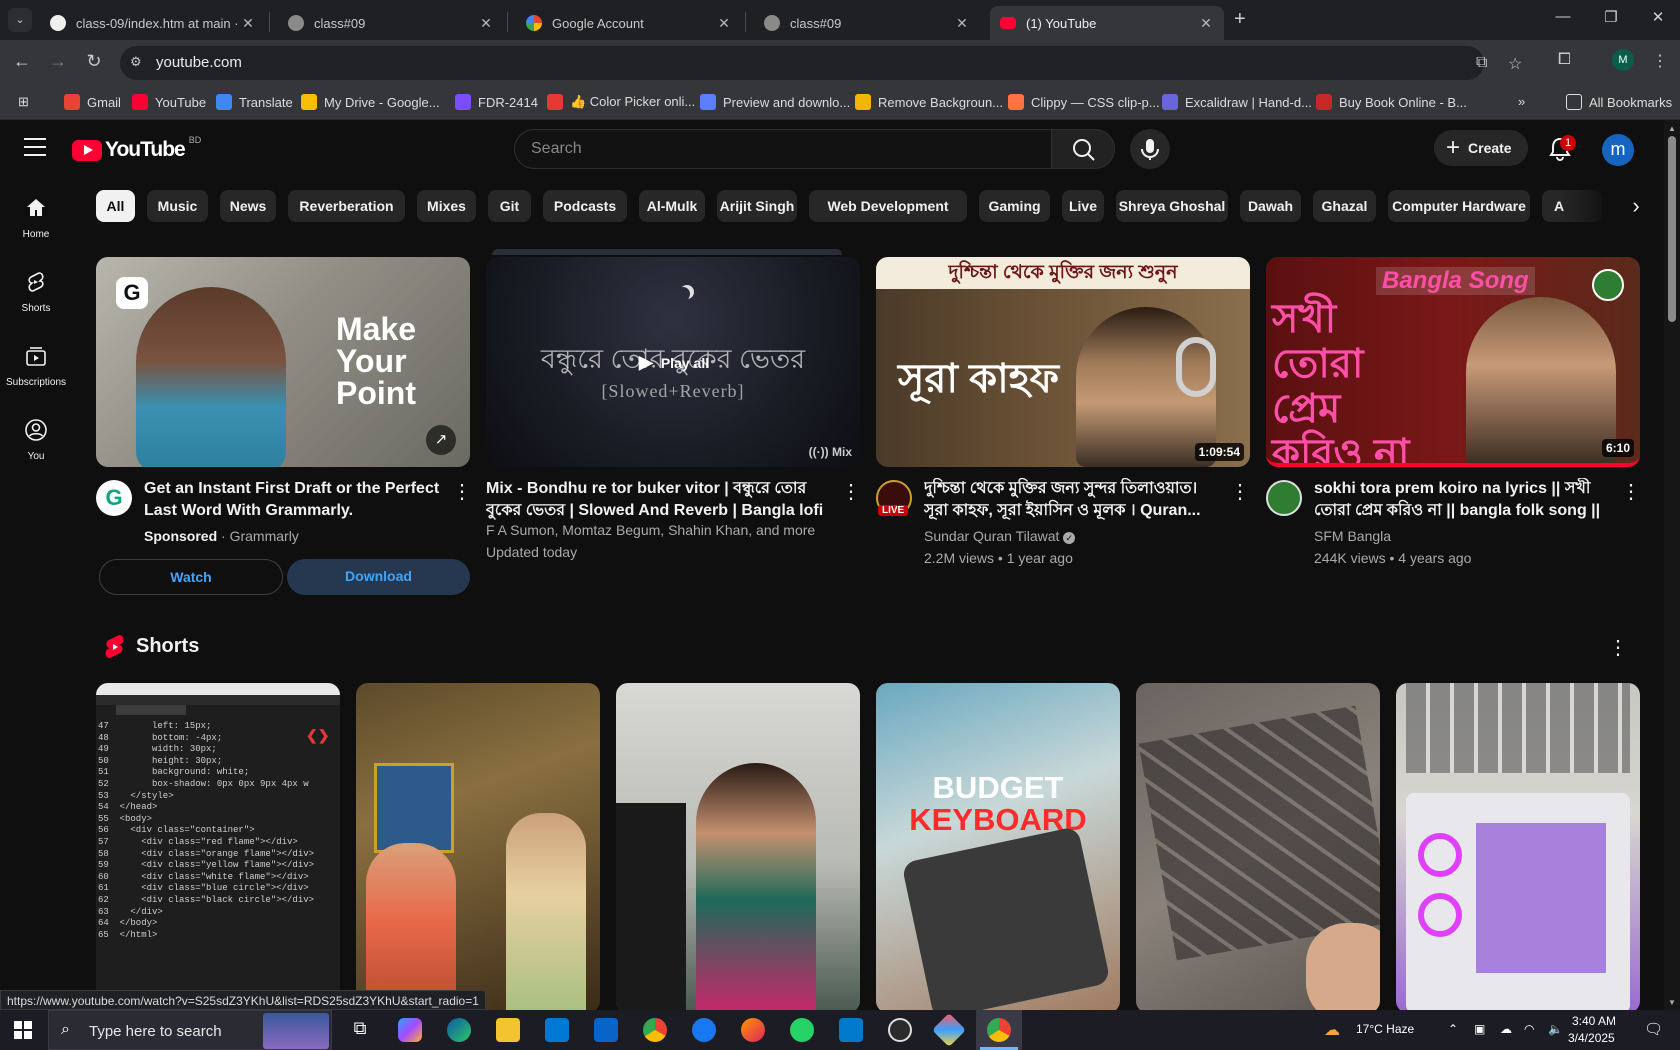 The image size is (1680, 1050). Describe the element at coordinates (738, 848) in the screenshot. I see `short-drama-scene` at that location.